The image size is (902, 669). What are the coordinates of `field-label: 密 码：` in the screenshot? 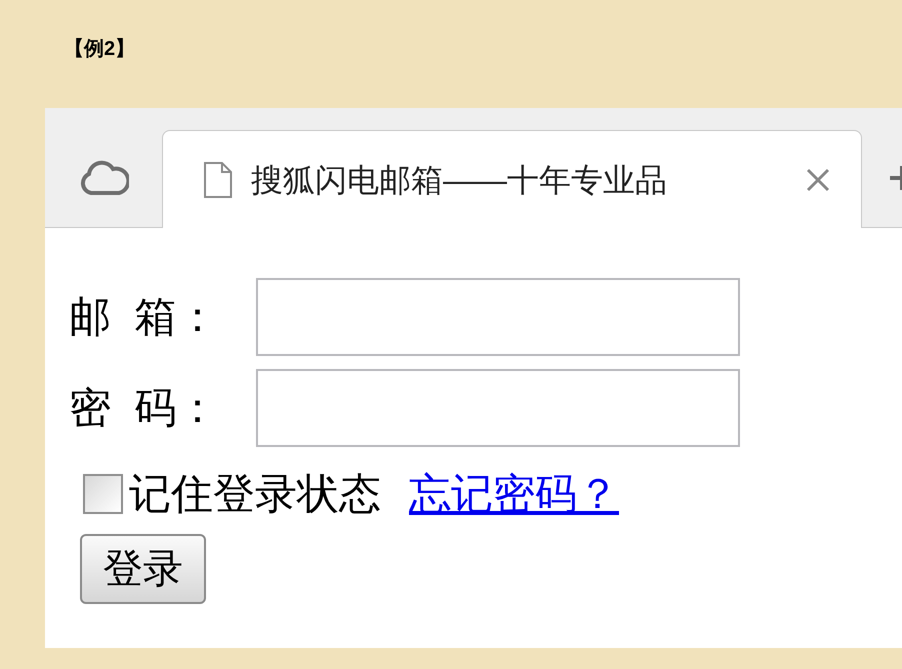 It's located at (144, 408).